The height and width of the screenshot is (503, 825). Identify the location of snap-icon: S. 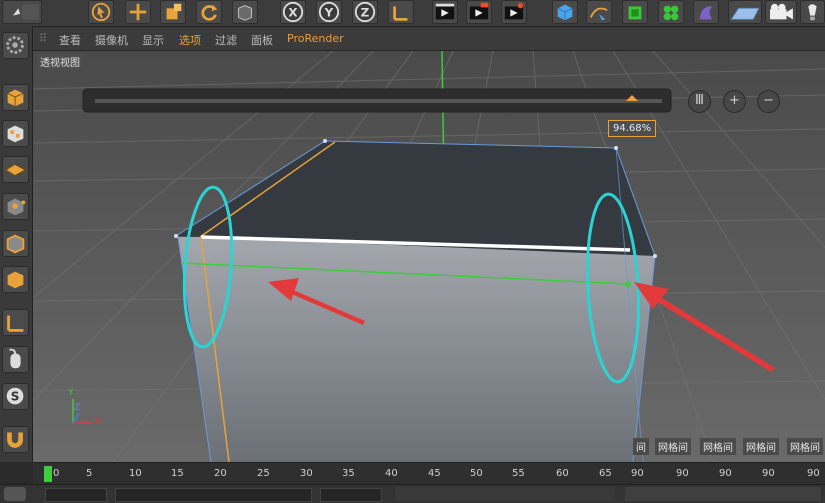
(15, 396).